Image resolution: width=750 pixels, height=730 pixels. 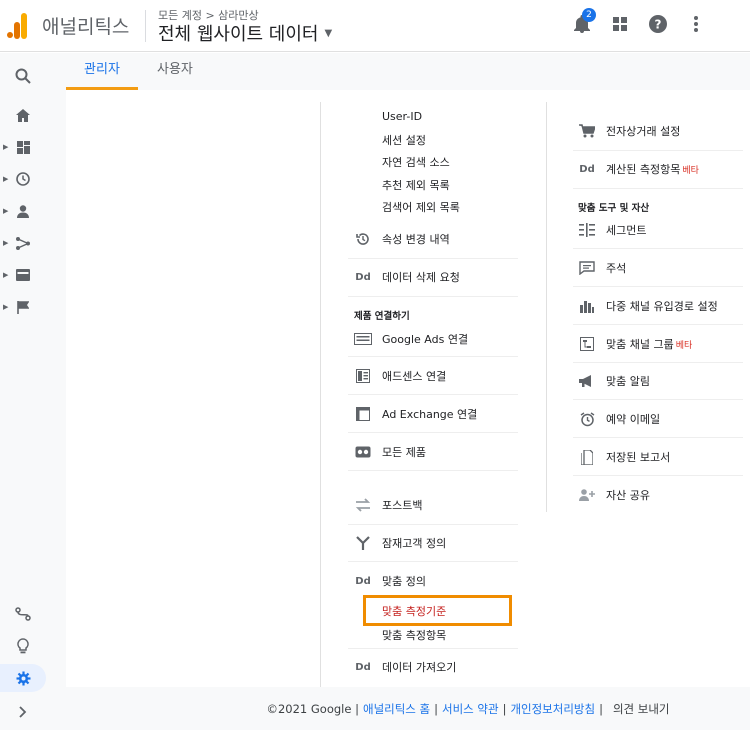 I want to click on menu-item-custom-alerts: 맞춤 알림, so click(x=614, y=381).